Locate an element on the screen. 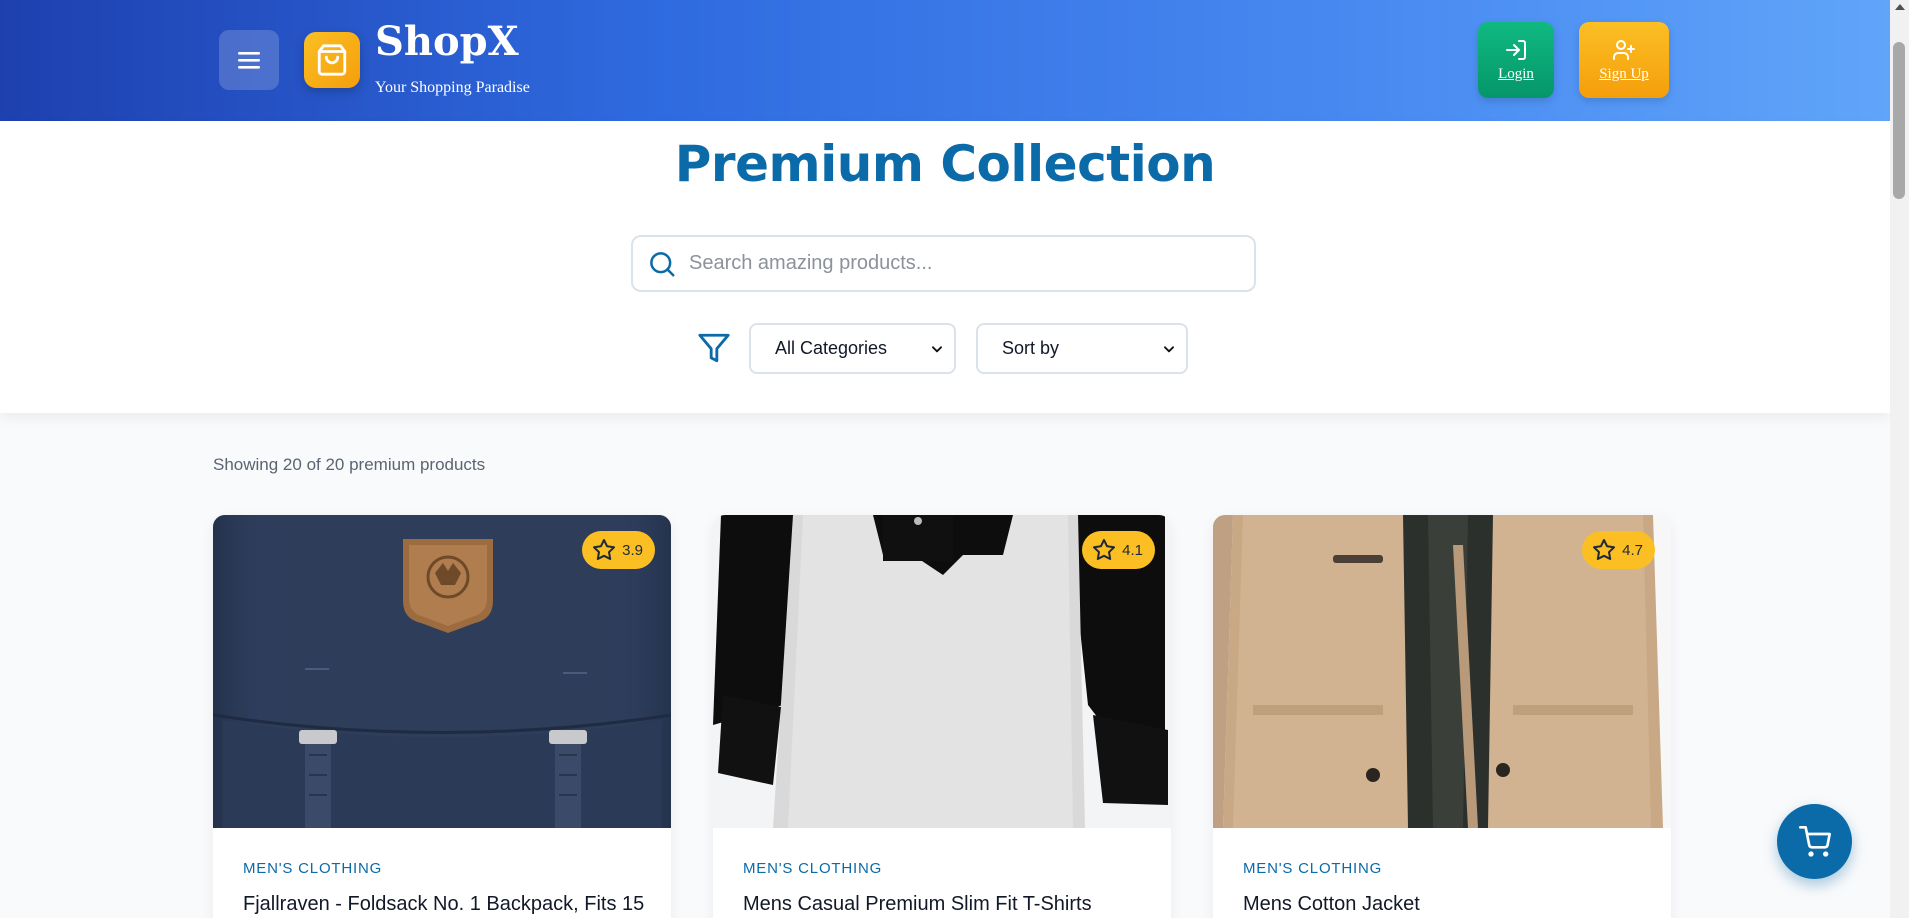 Image resolution: width=1909 pixels, height=918 pixels. product-image: 4.7 is located at coordinates (1442, 671).